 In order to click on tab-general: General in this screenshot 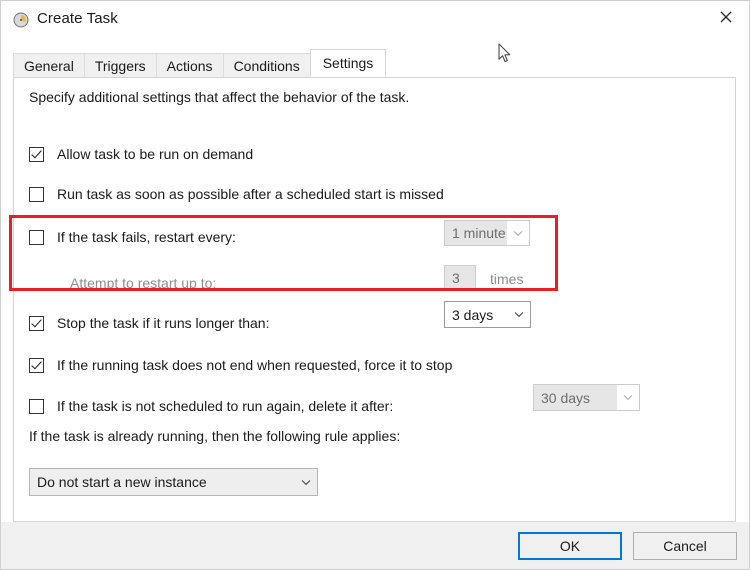, I will do `click(49, 65)`.